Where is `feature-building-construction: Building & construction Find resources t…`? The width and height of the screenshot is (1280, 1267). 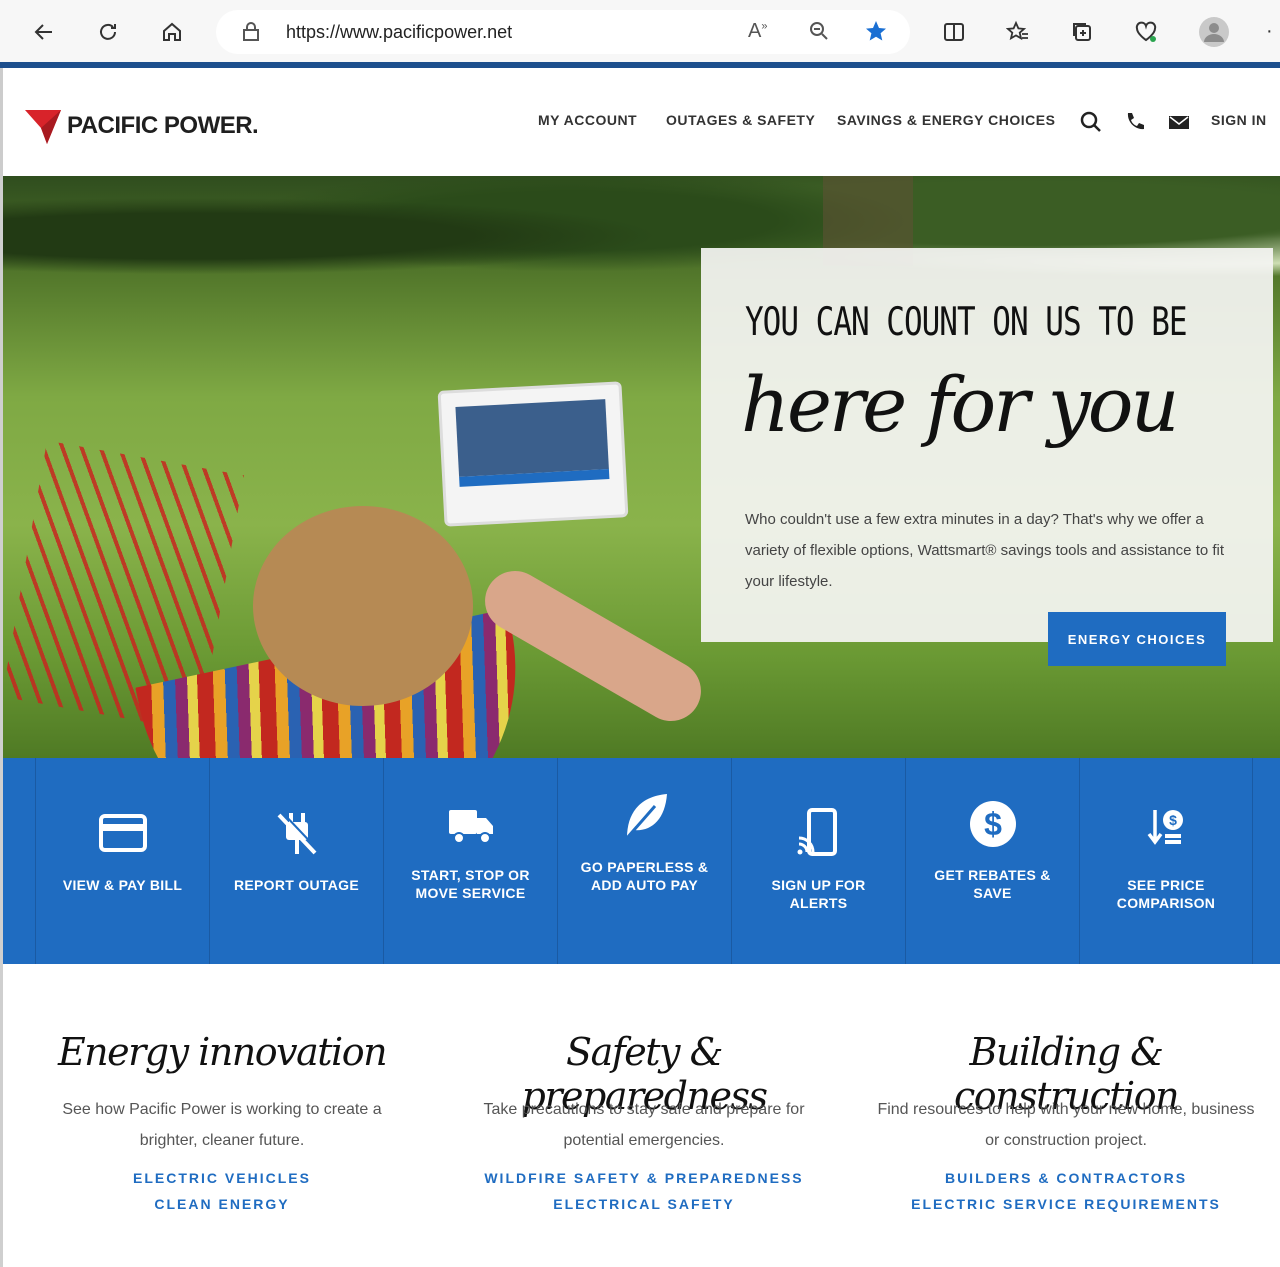
feature-building-construction: Building & construction Find resources t… is located at coordinates (1066, 1121).